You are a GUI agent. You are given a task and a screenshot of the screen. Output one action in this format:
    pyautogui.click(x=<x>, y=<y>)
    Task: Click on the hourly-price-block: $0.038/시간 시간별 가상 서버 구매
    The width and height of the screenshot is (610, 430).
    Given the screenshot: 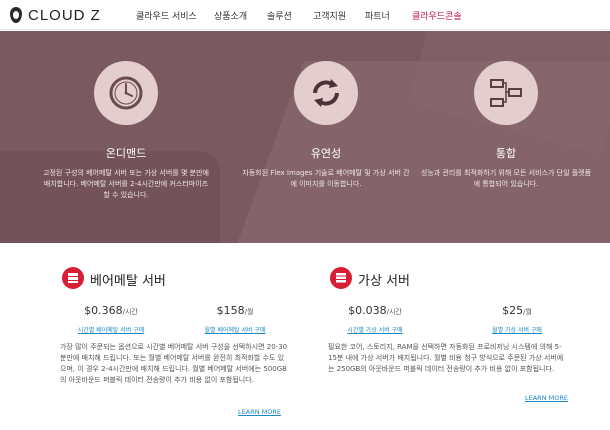 What is the action you would take?
    pyautogui.click(x=375, y=320)
    